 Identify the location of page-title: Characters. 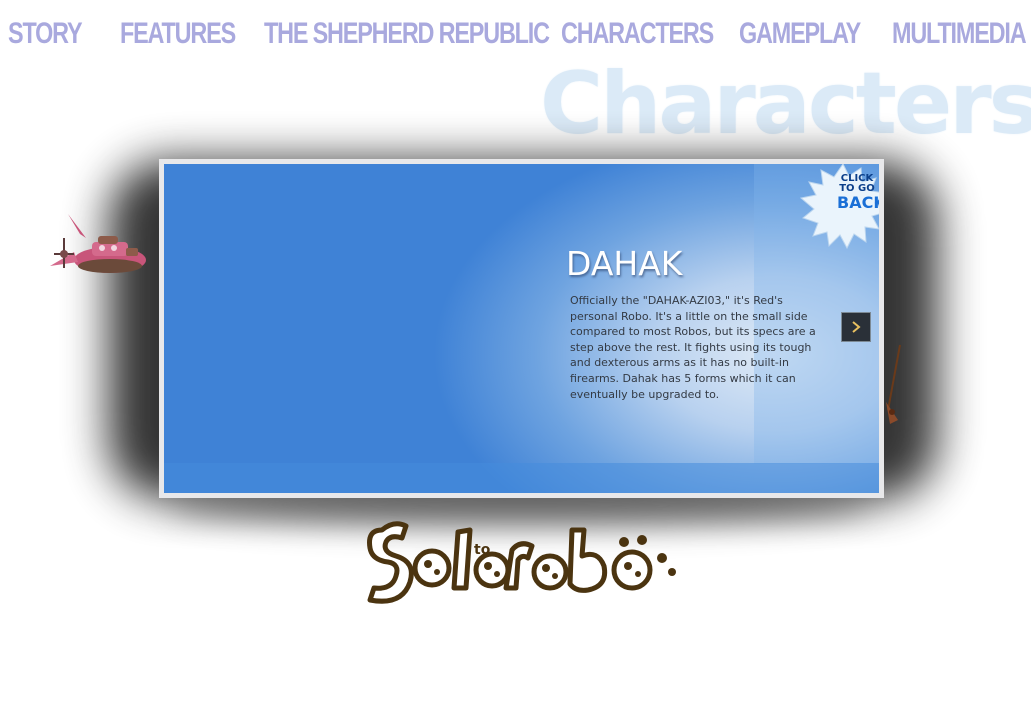
(785, 104).